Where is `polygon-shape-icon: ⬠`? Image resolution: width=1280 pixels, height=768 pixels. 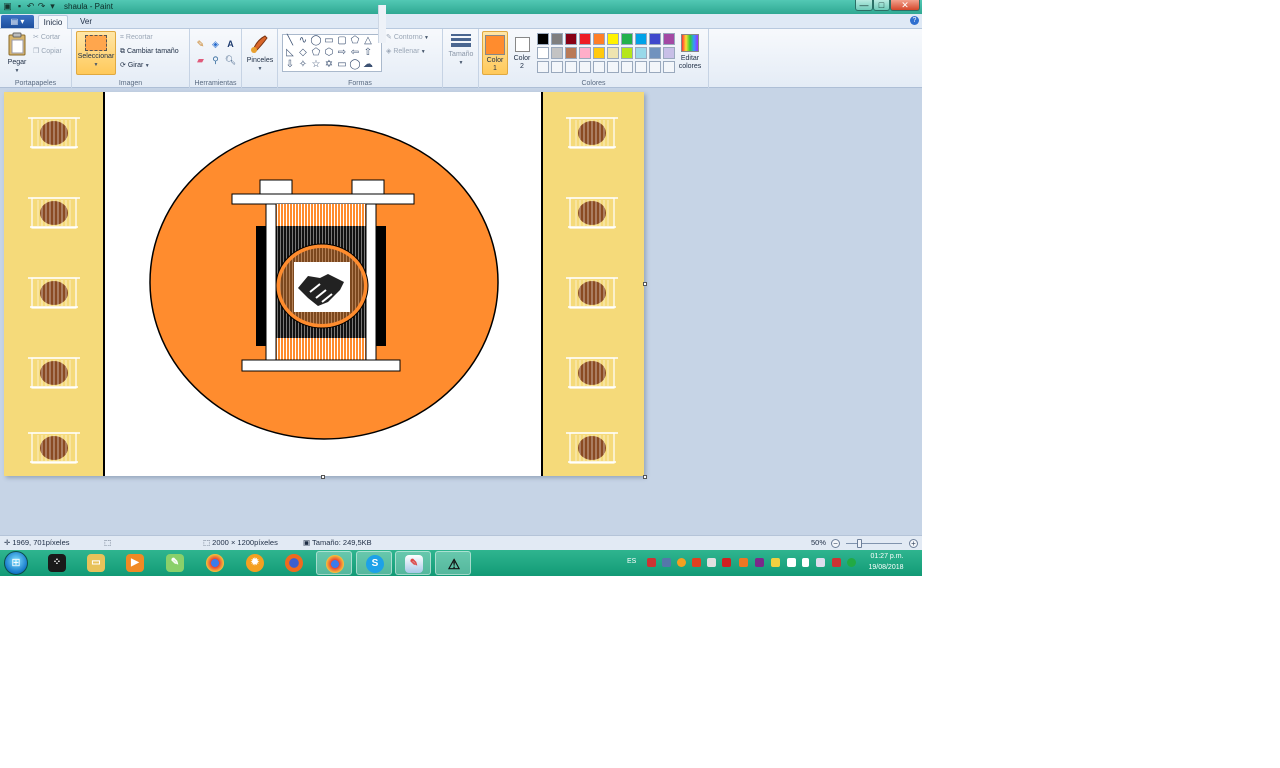 polygon-shape-icon: ⬠ is located at coordinates (355, 41).